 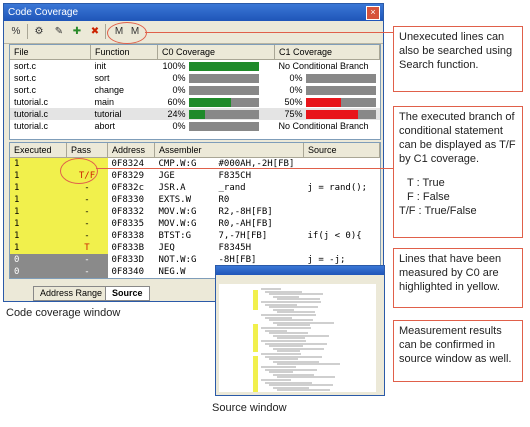 I want to click on address: 0F833B, so click(x=128, y=248).